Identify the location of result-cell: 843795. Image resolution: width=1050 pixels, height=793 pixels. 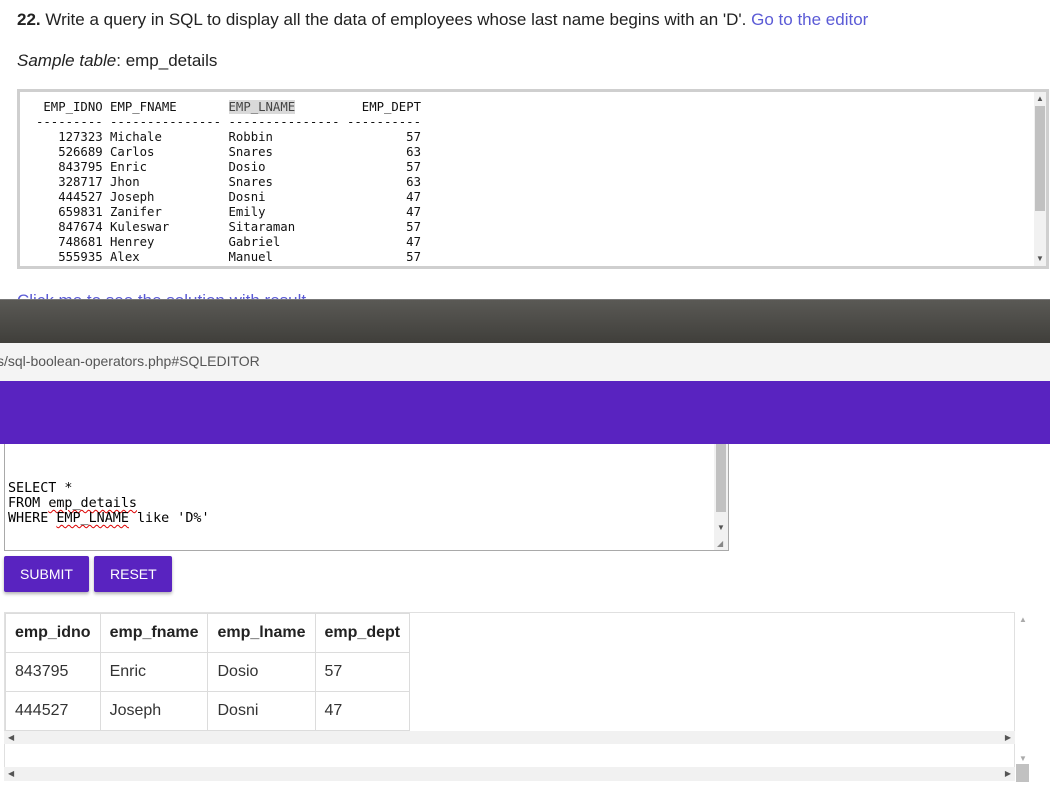
(53, 672).